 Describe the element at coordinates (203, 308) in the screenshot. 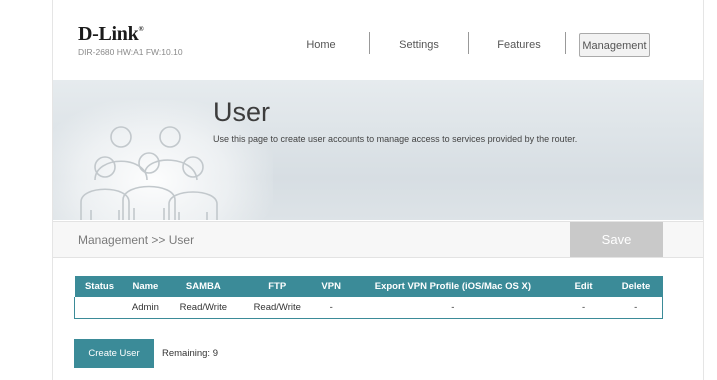

I see `cell-samba: Read/Write` at that location.